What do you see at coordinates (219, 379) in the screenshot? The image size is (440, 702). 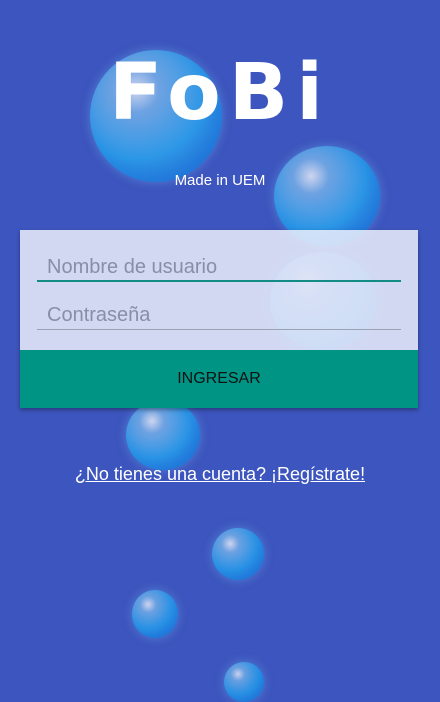 I see `login-button: INGRESAR` at bounding box center [219, 379].